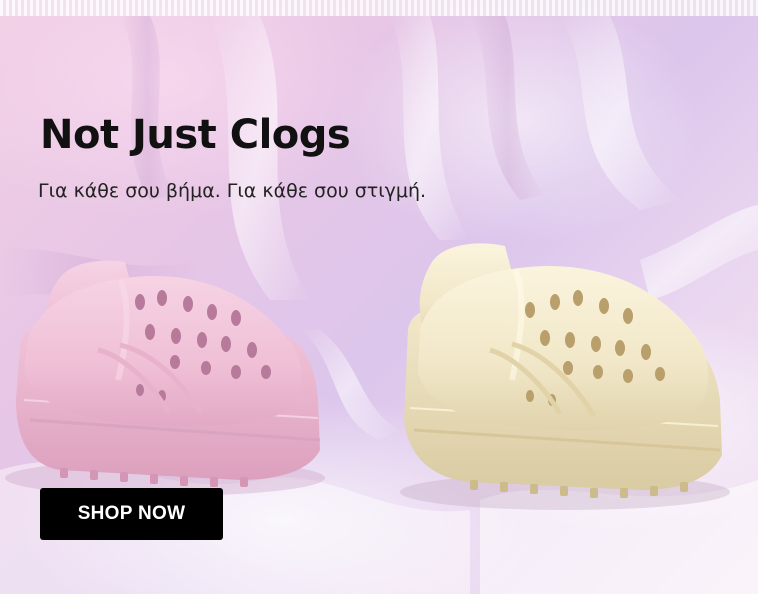 The image size is (758, 594). What do you see at coordinates (232, 191) in the screenshot?
I see `subheadline: Για κάθε σου βήμα. Για κάθε σου στιγμή.` at bounding box center [232, 191].